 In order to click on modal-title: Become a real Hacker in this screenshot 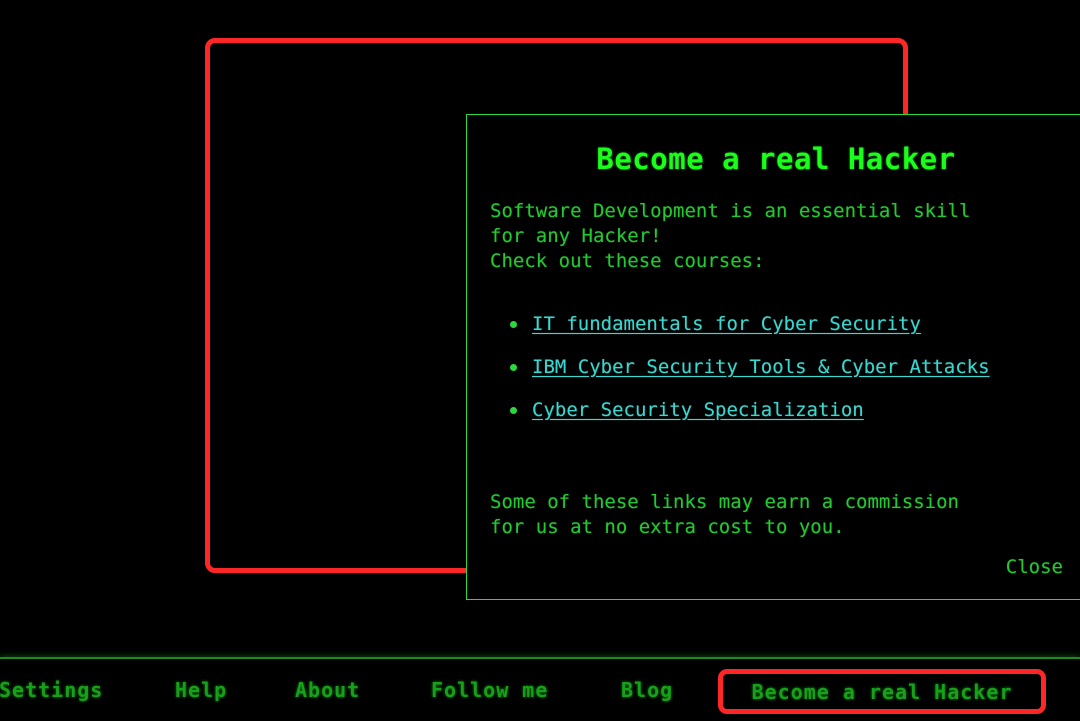, I will do `click(776, 159)`.